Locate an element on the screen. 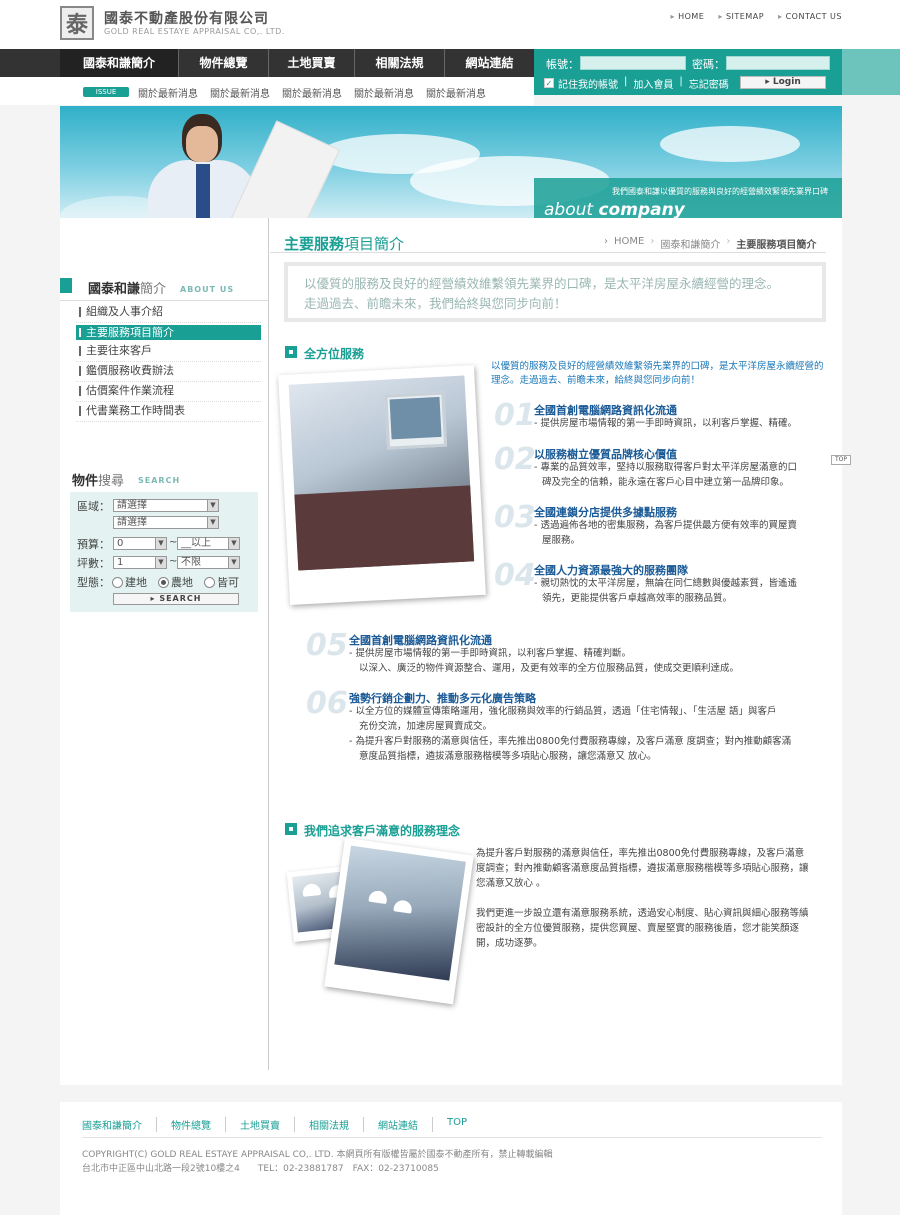  issue-bar: ISSUE 關於最新消息 關於最新消息 關於最新消息 關於最新消息 關於最新消息 is located at coordinates (267, 91).